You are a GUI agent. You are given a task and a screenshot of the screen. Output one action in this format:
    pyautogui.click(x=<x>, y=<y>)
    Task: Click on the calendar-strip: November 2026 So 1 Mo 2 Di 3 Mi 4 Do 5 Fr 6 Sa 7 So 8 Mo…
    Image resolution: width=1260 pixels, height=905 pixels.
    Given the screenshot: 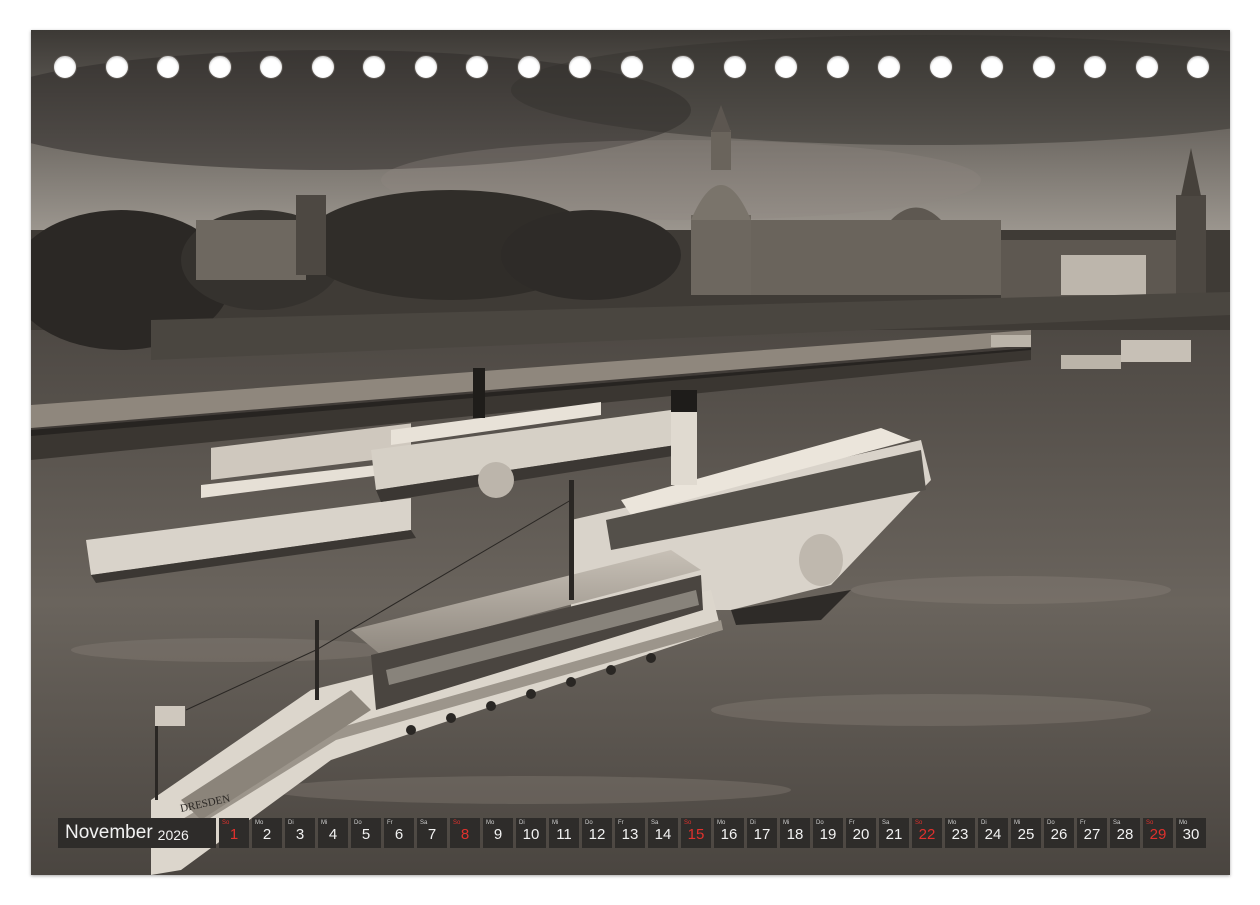 What is the action you would take?
    pyautogui.click(x=632, y=833)
    